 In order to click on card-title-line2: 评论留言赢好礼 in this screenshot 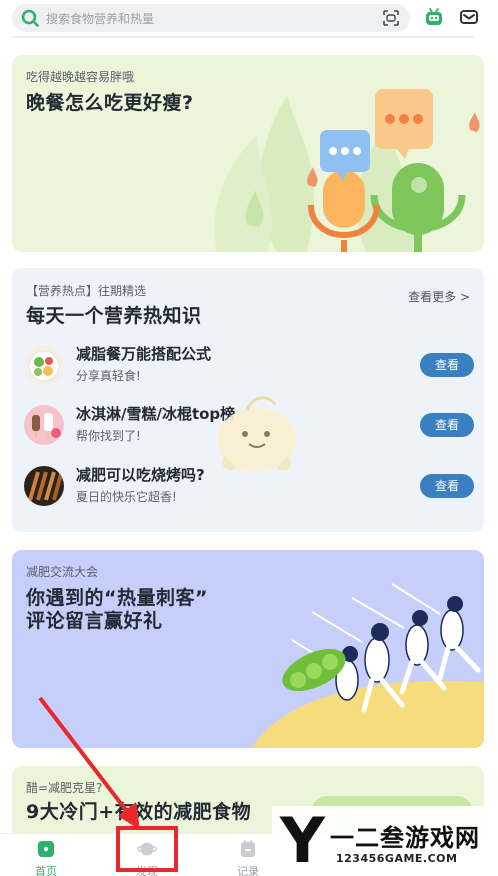, I will do `click(94, 621)`.